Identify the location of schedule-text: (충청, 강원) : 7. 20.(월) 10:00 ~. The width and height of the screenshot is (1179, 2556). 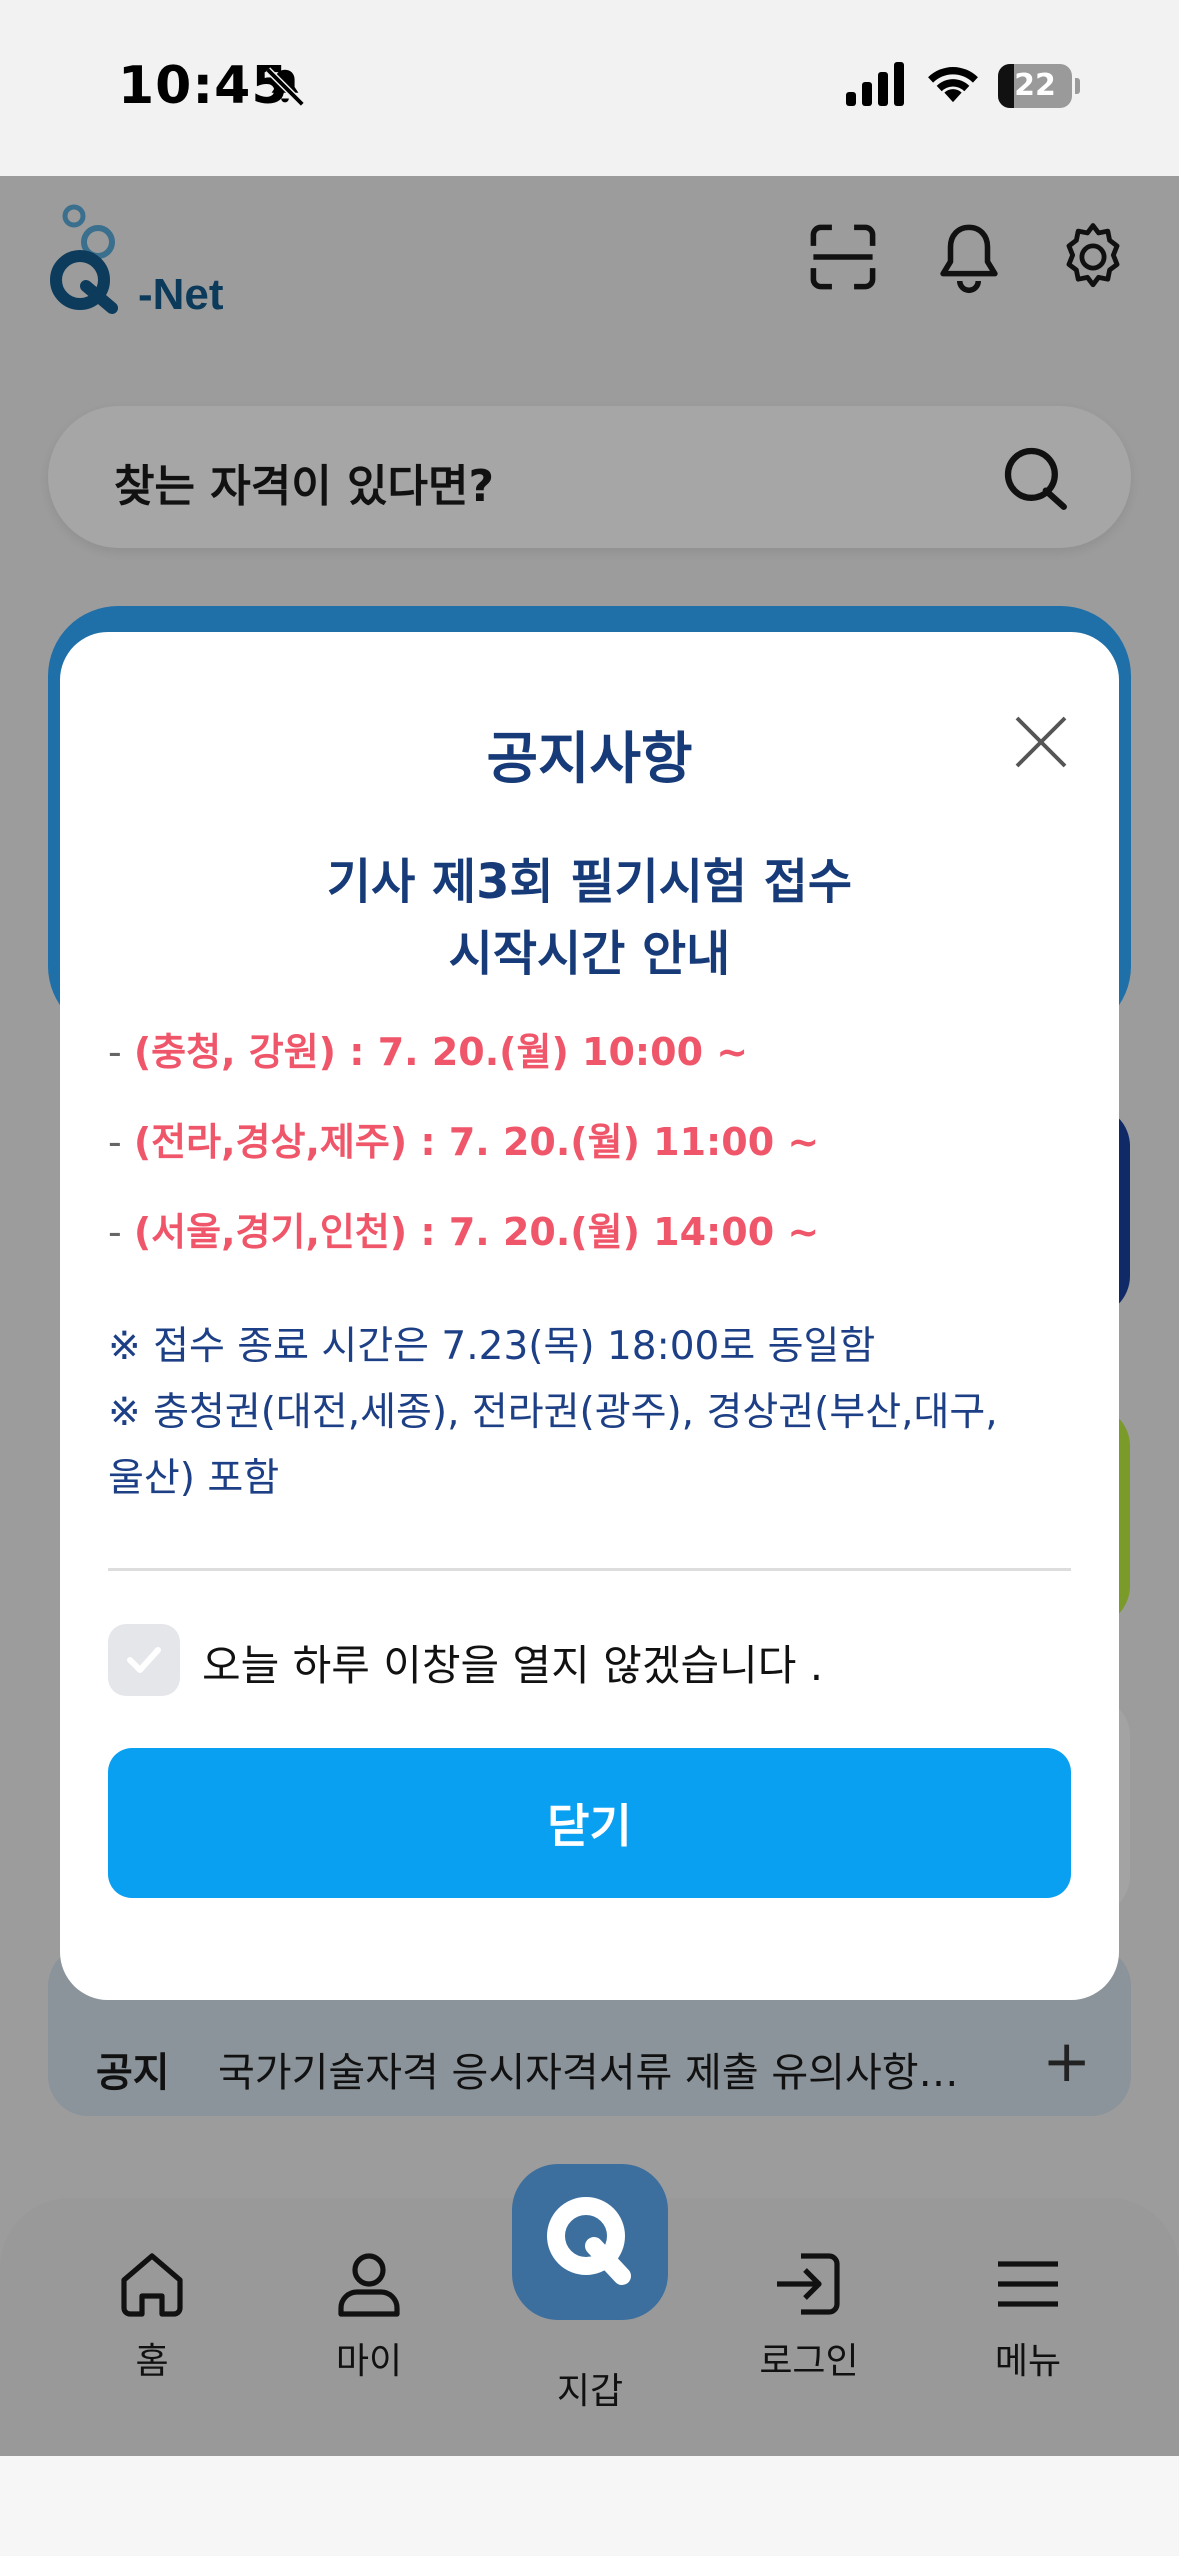
(441, 1052).